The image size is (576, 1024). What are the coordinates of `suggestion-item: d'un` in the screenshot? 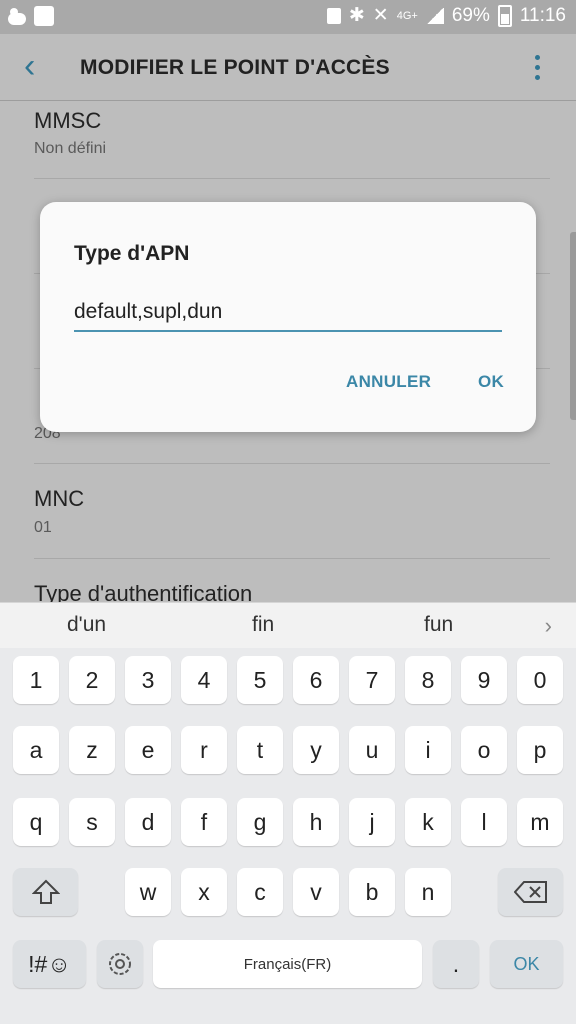 It's located at (86, 625).